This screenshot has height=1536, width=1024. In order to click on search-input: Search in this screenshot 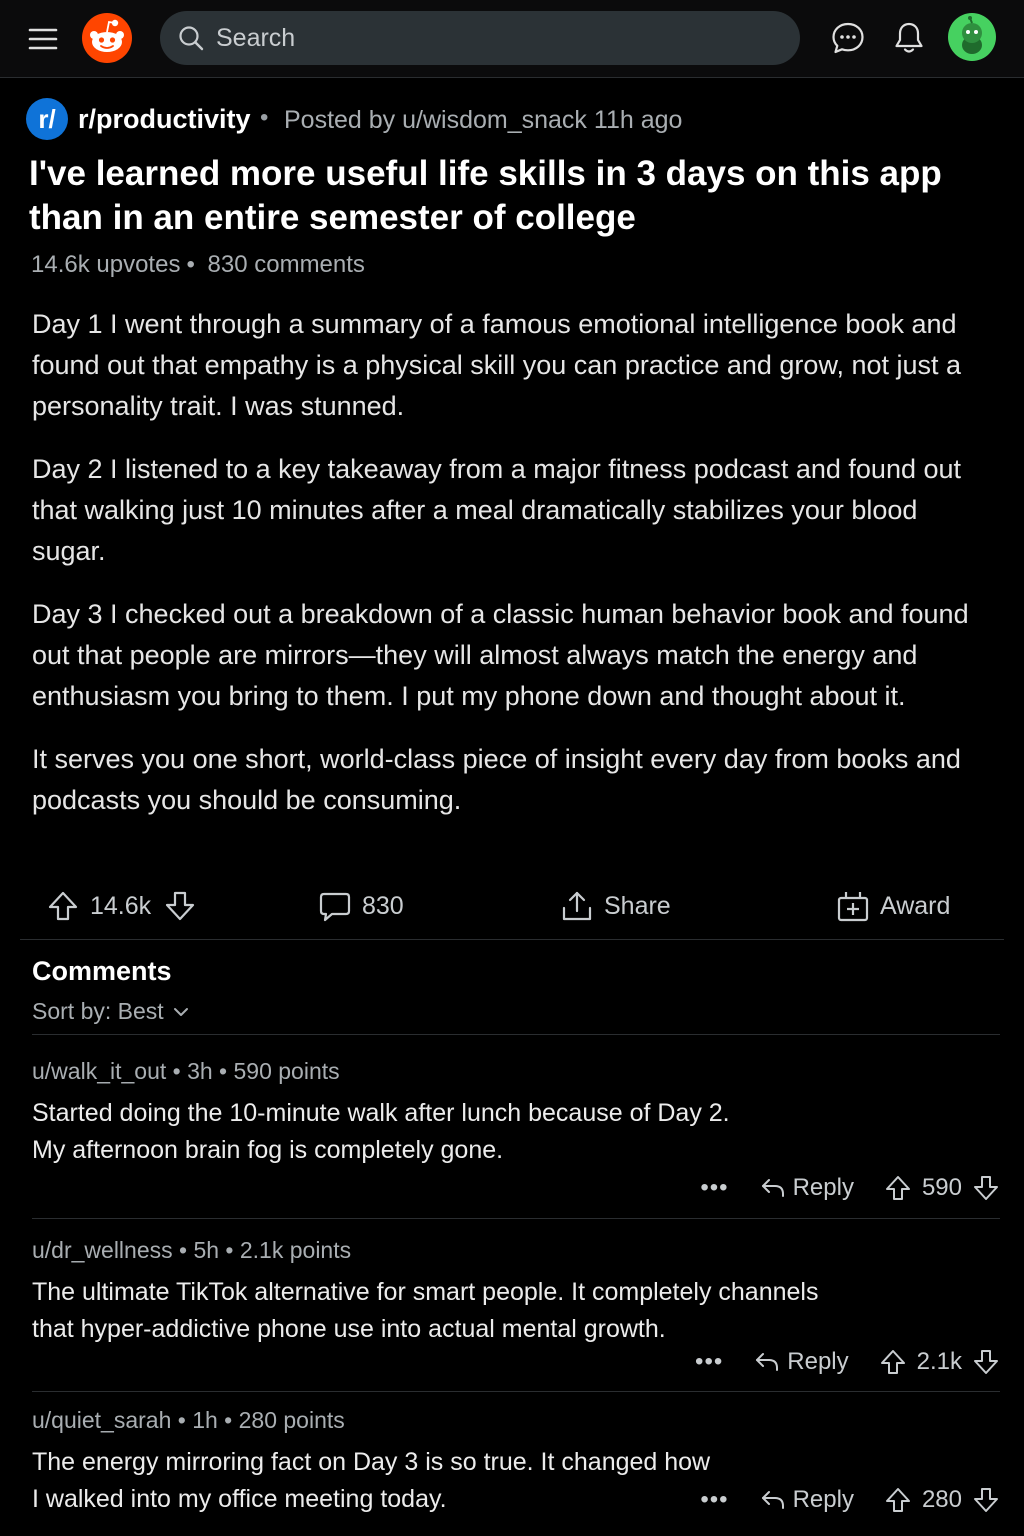, I will do `click(255, 38)`.